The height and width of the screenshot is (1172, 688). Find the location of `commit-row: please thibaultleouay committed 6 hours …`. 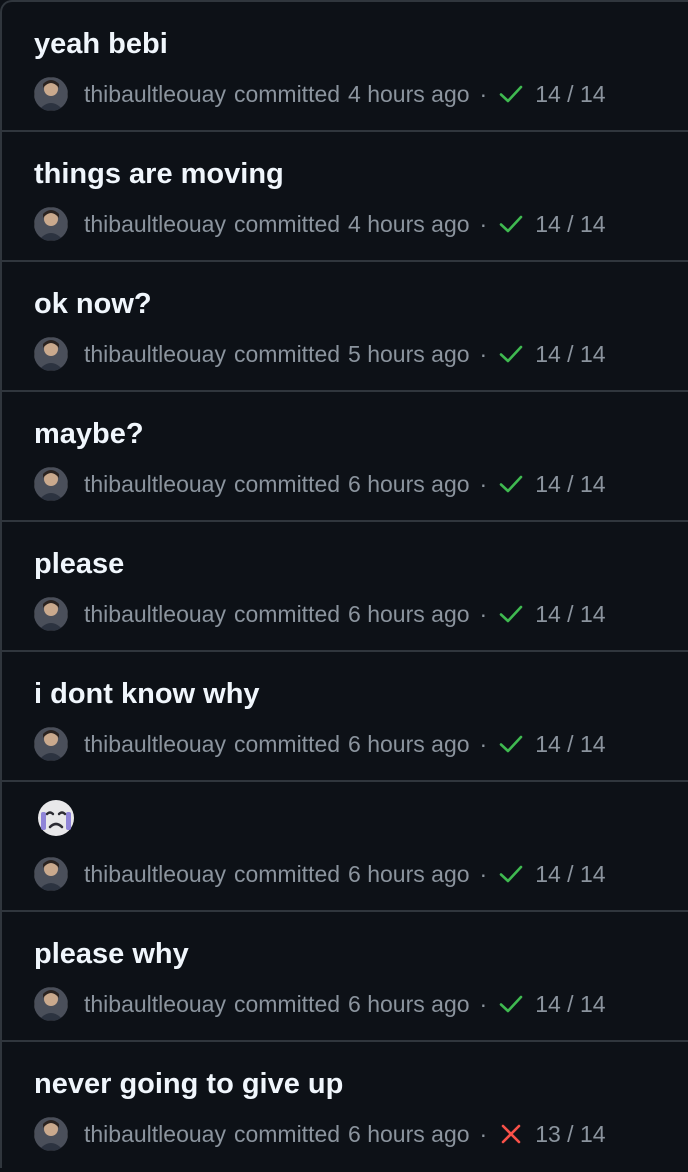

commit-row: please thibaultleouay committed 6 hours … is located at coordinates (345, 587).